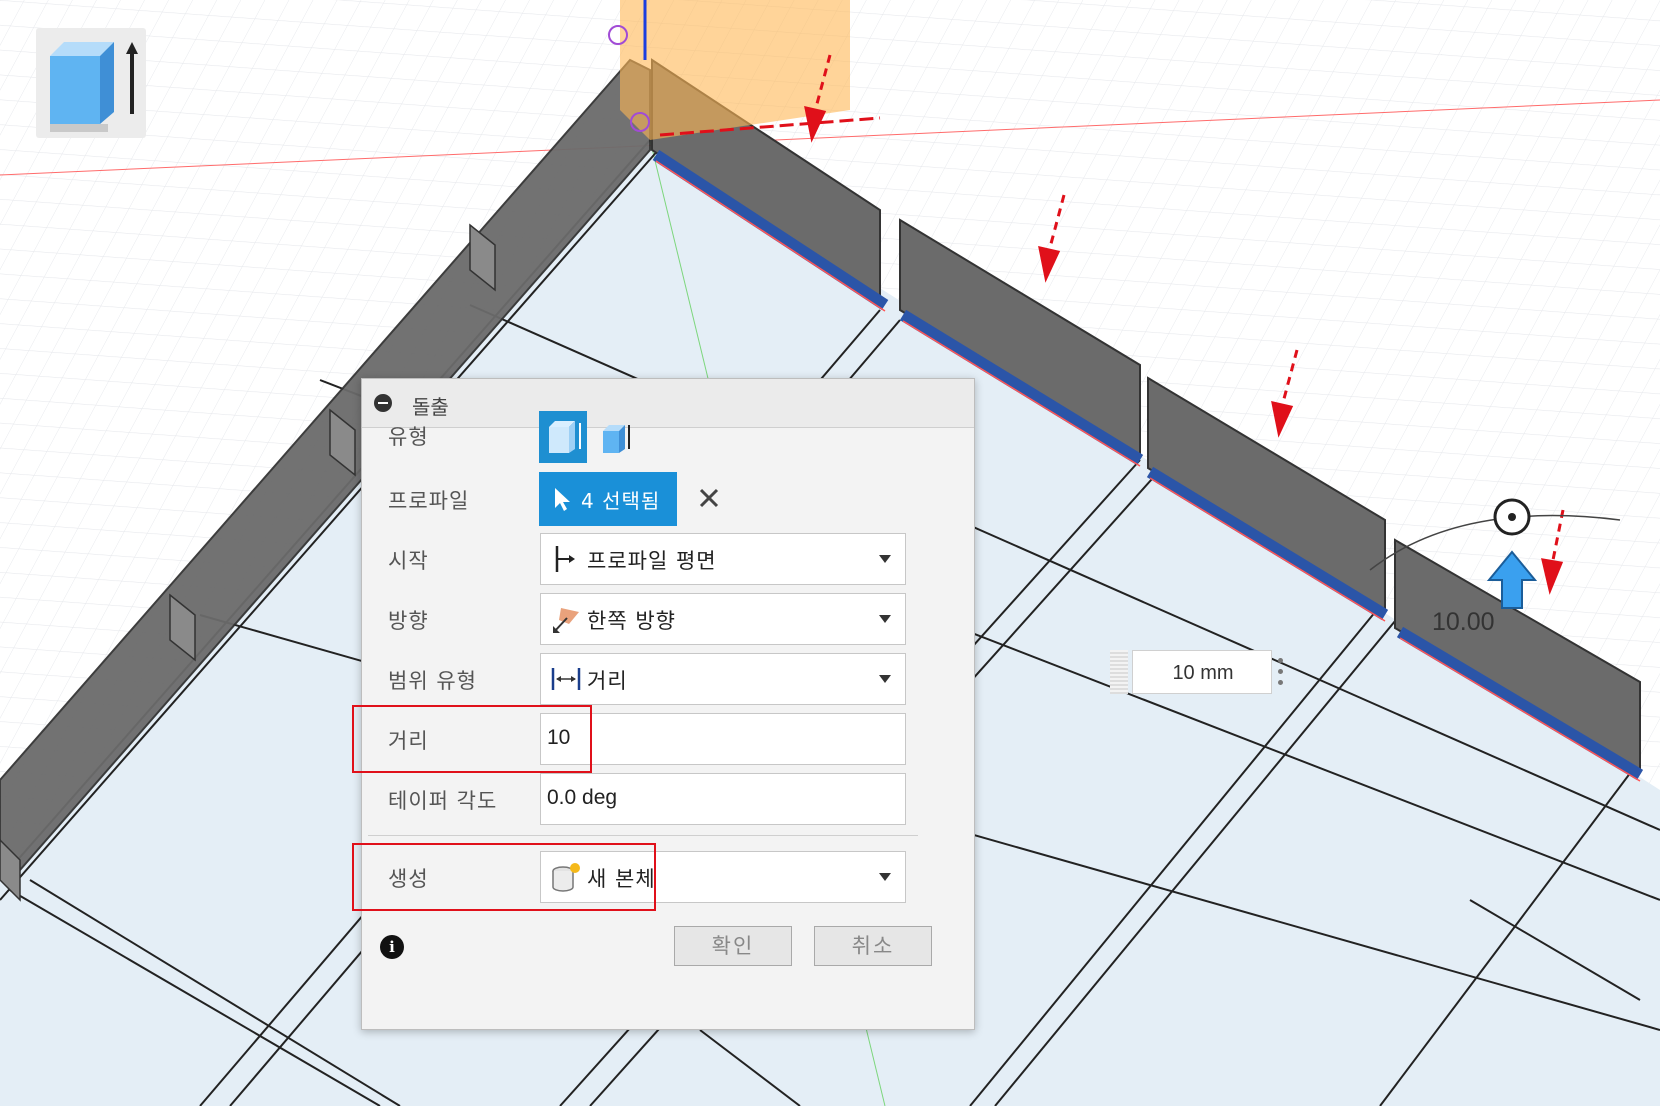  I want to click on ok-button: 확인, so click(733, 946).